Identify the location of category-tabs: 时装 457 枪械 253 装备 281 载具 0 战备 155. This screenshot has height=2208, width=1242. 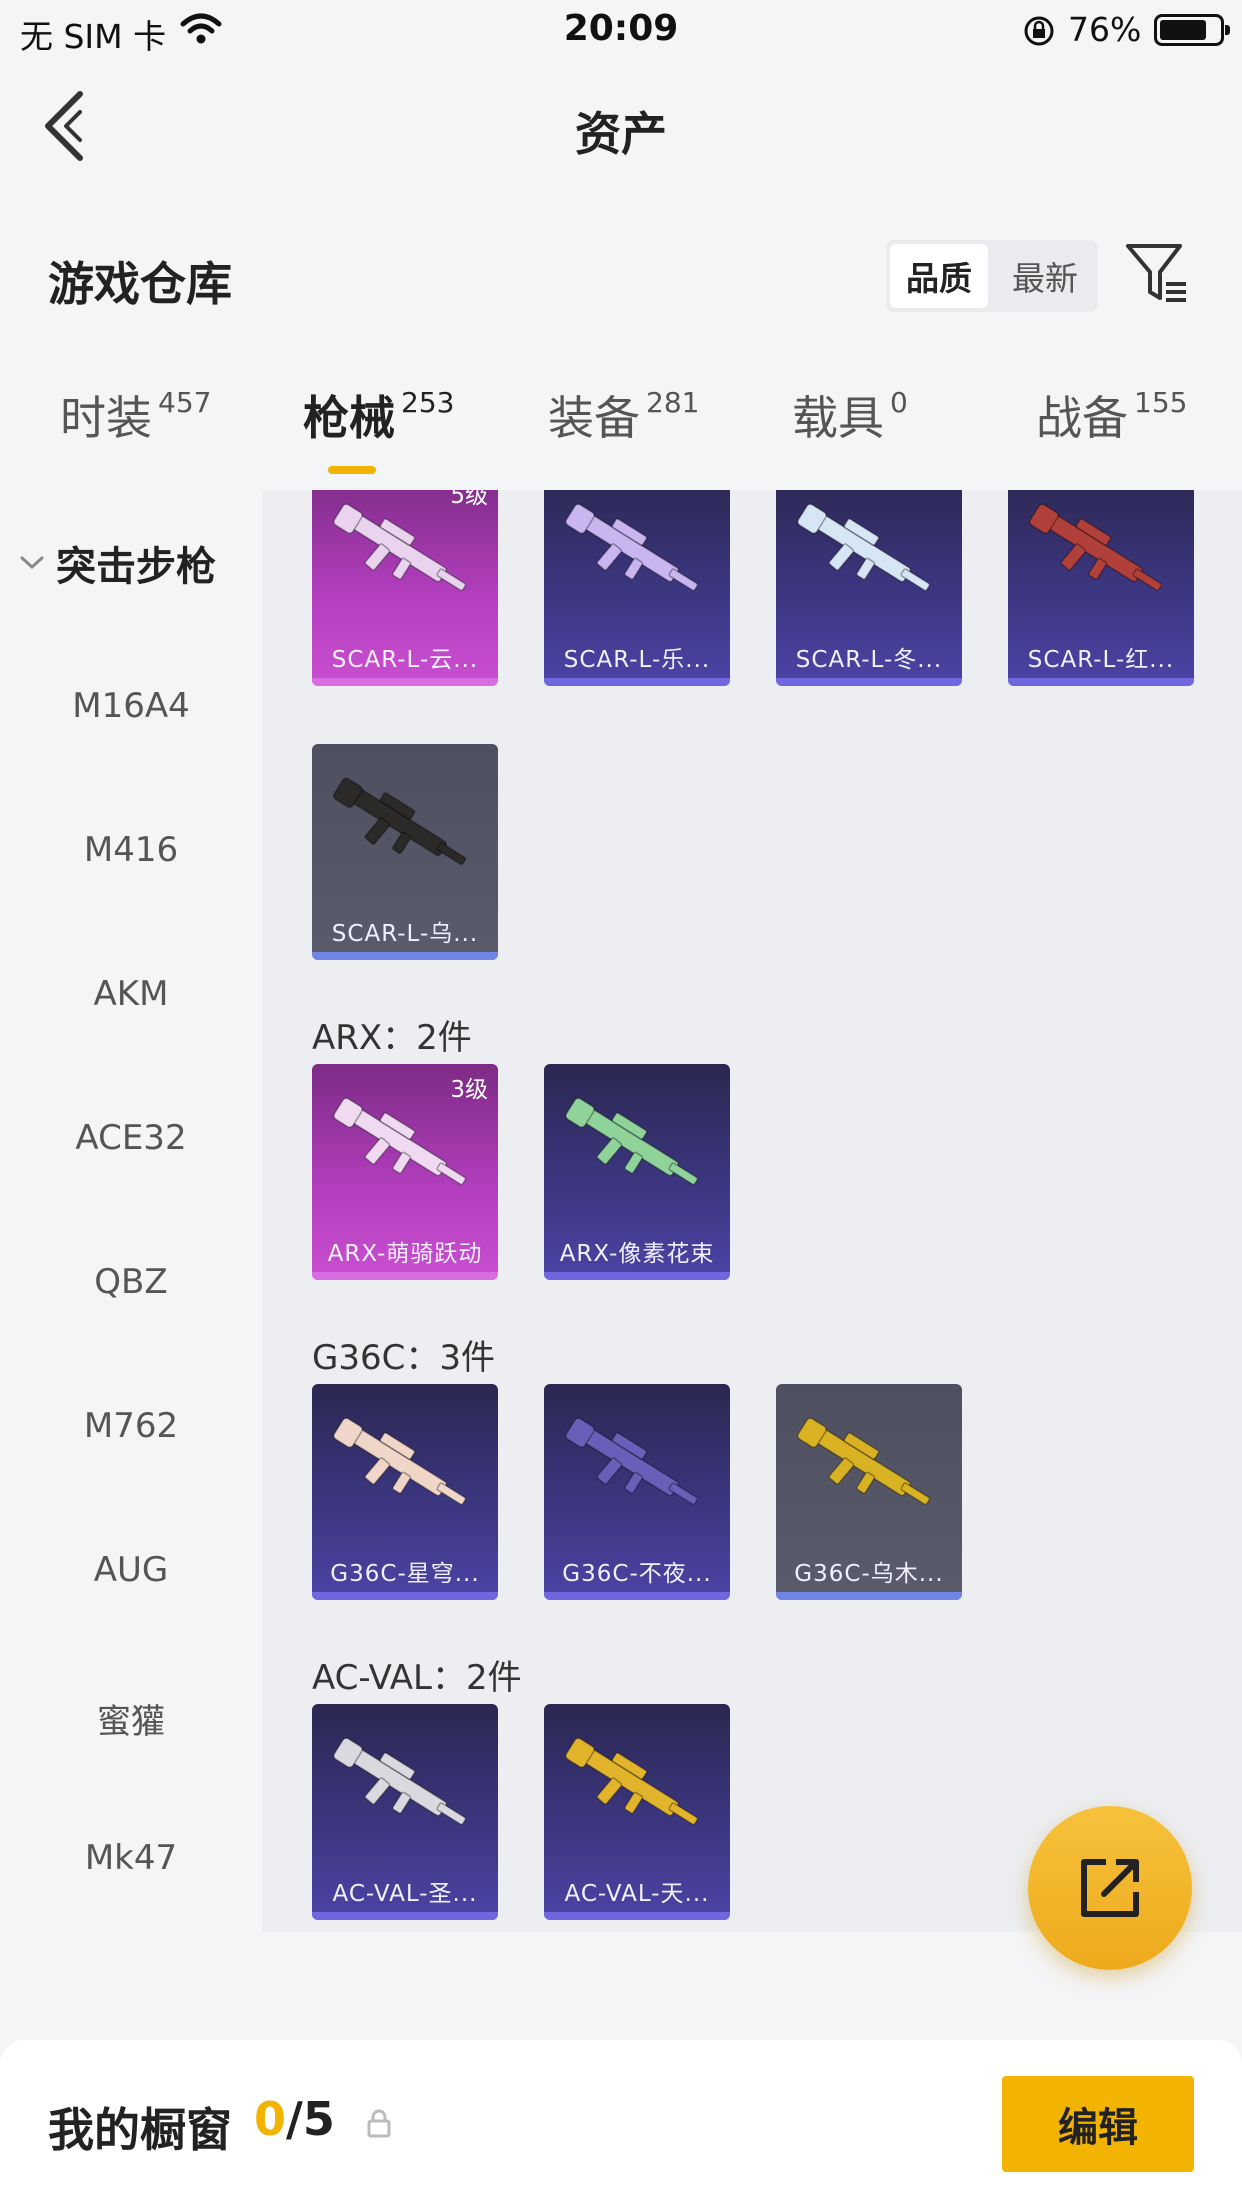
(621, 438).